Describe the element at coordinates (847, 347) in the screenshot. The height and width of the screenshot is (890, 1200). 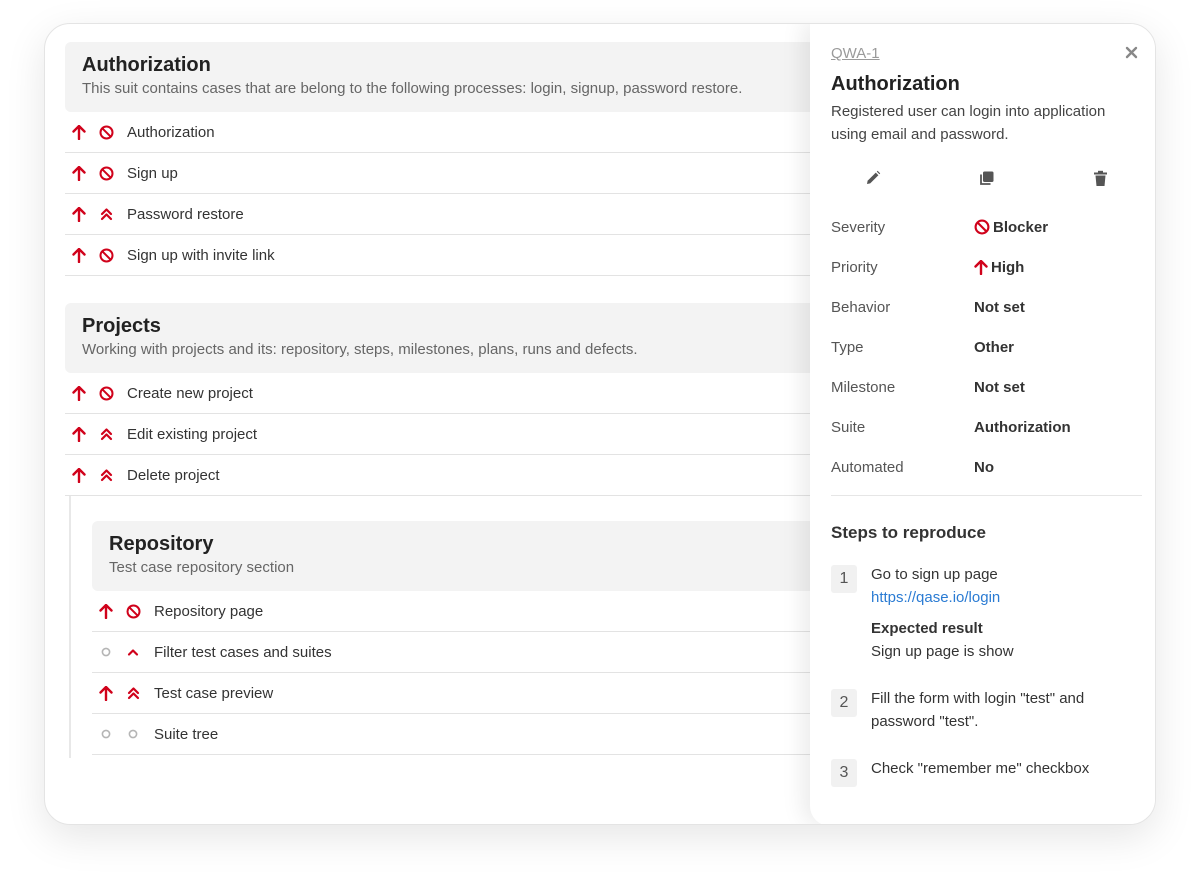
I see `property-label: Type` at that location.